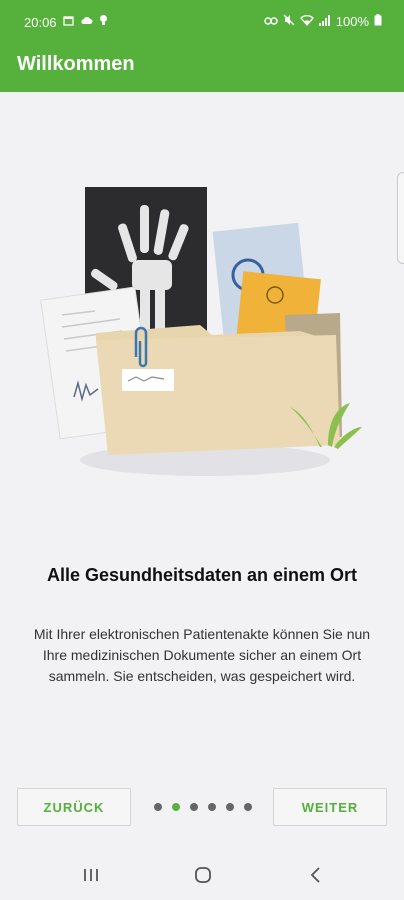  I want to click on status-bar: 20:06 100%, so click(202, 22).